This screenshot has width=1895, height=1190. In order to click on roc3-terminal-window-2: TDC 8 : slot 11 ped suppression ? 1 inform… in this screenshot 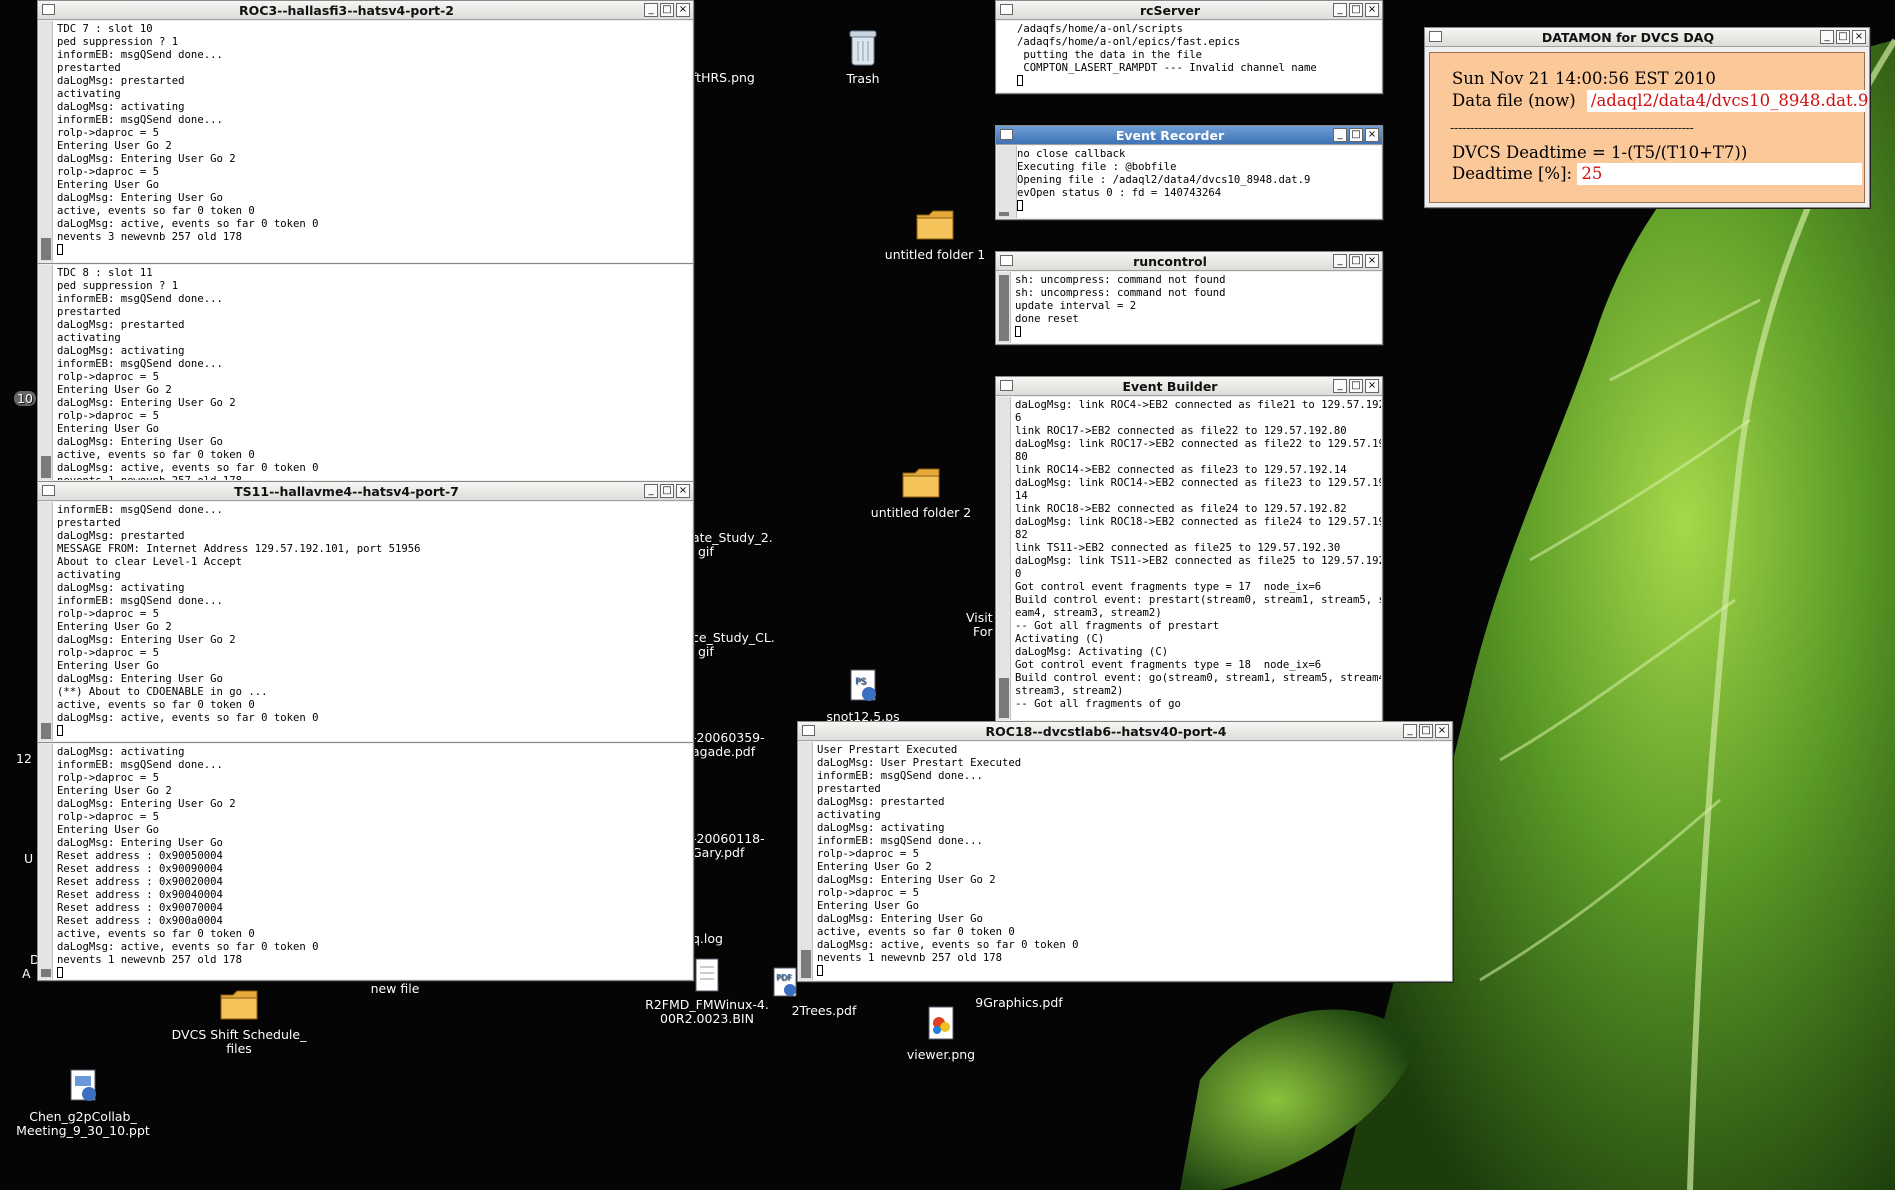, I will do `click(365, 372)`.